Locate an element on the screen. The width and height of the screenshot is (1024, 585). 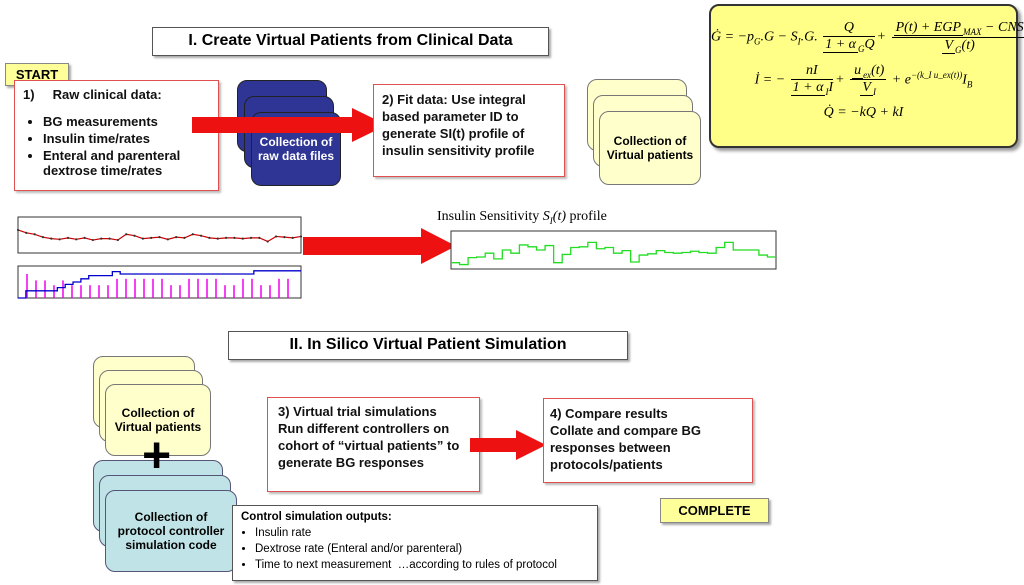
complete-label: COMPLETE is located at coordinates (714, 510).